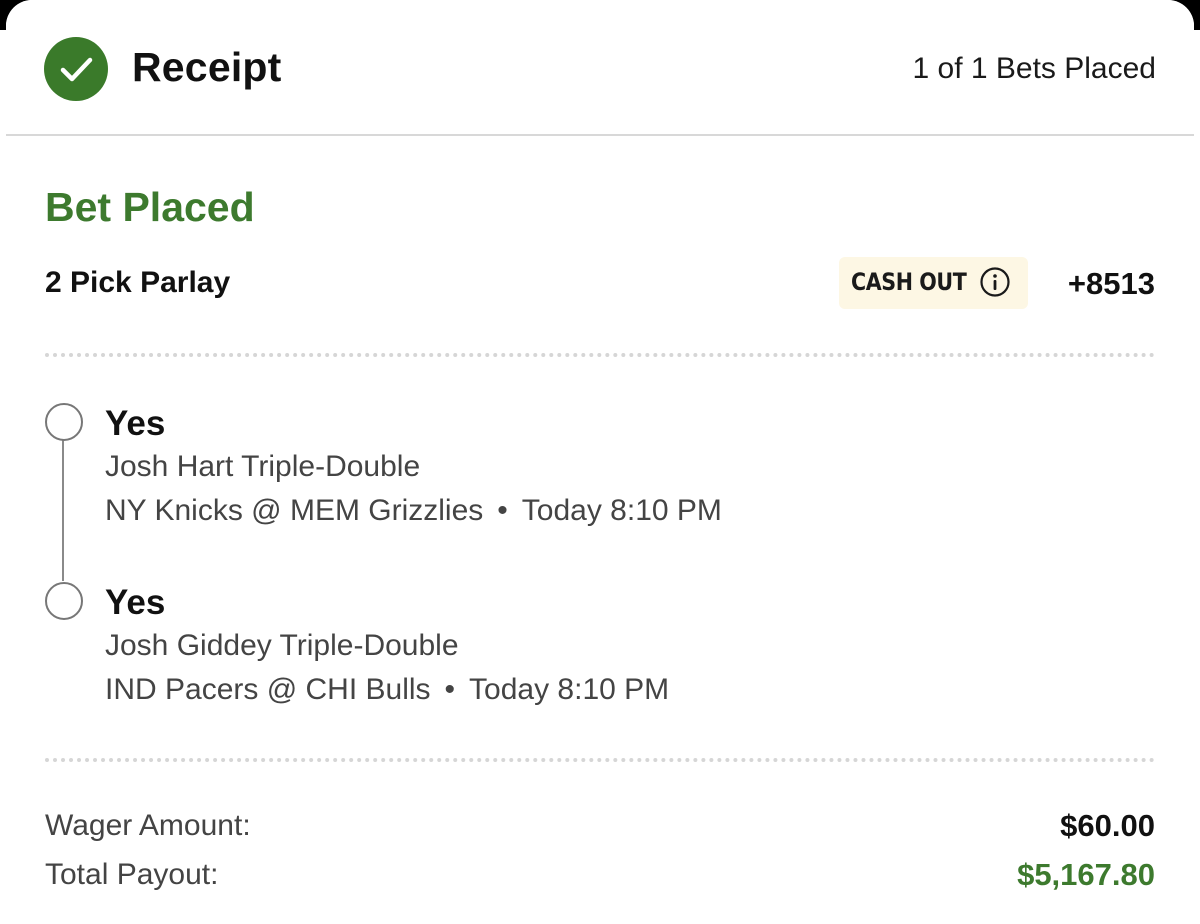 The width and height of the screenshot is (1200, 924). I want to click on total-payout-label: Total Payout:, so click(132, 874).